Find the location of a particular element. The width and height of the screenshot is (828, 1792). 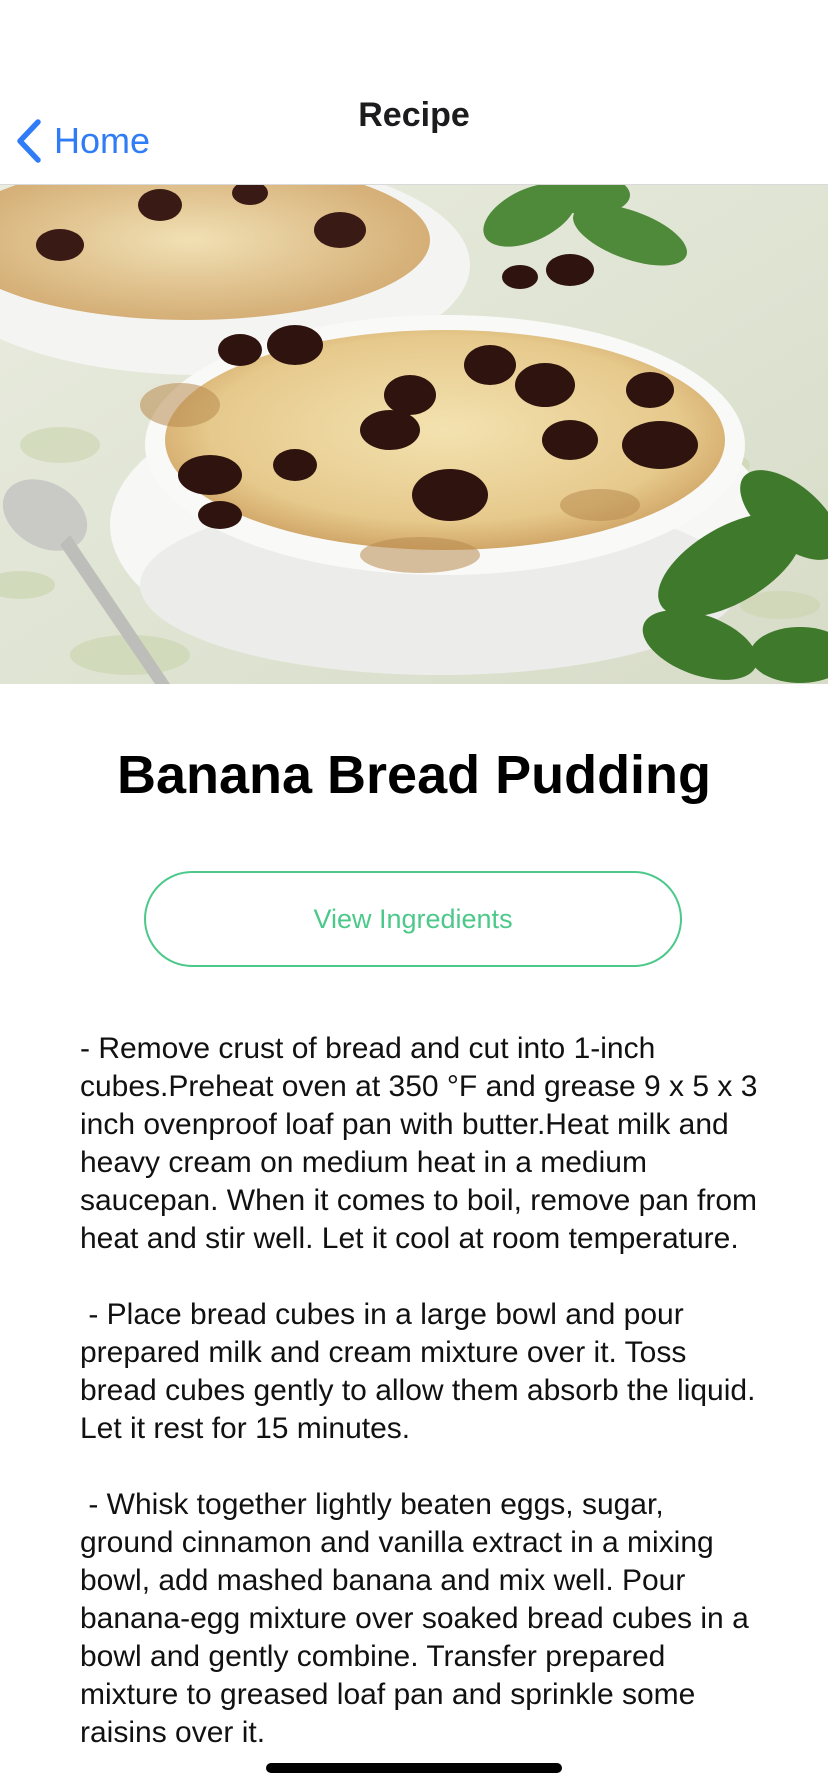

home-indicator is located at coordinates (414, 1768).